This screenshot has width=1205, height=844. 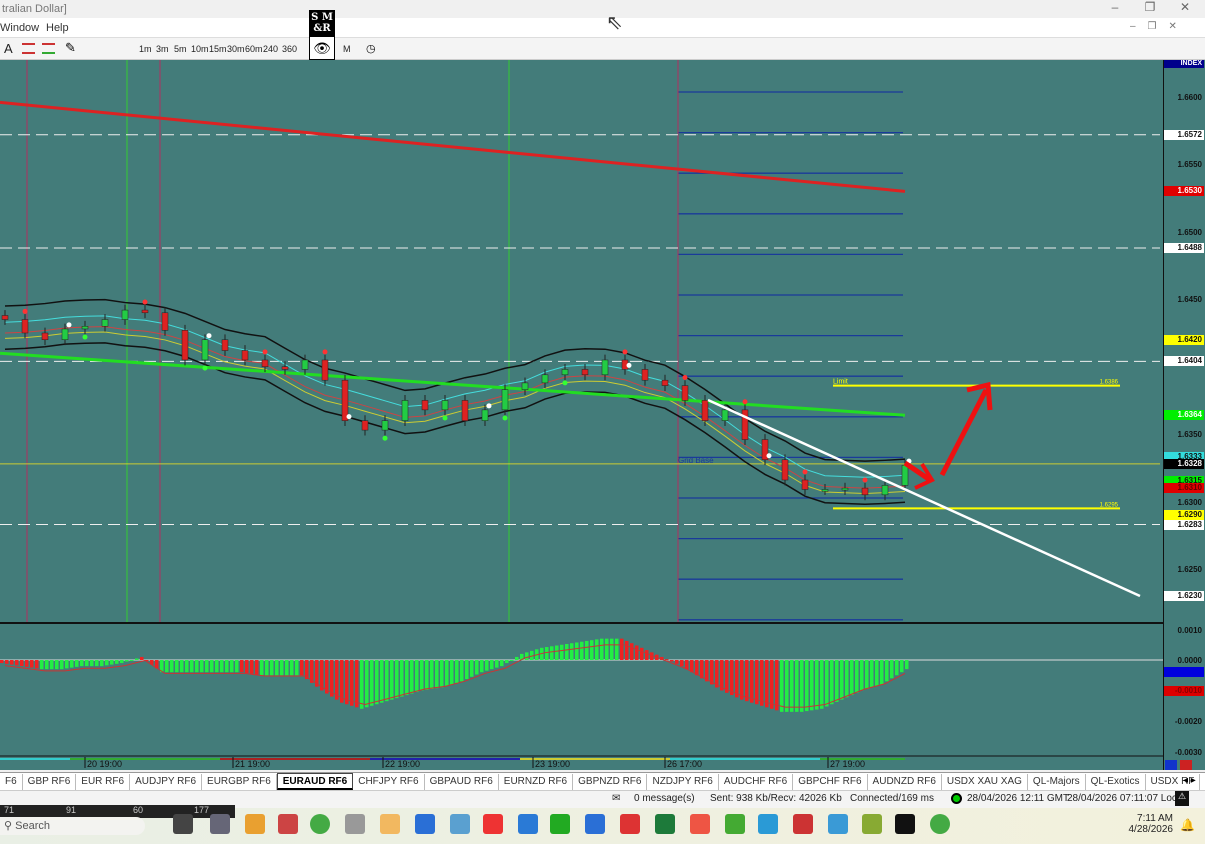 What do you see at coordinates (28, 48) in the screenshot?
I see `fib-tool-icon` at bounding box center [28, 48].